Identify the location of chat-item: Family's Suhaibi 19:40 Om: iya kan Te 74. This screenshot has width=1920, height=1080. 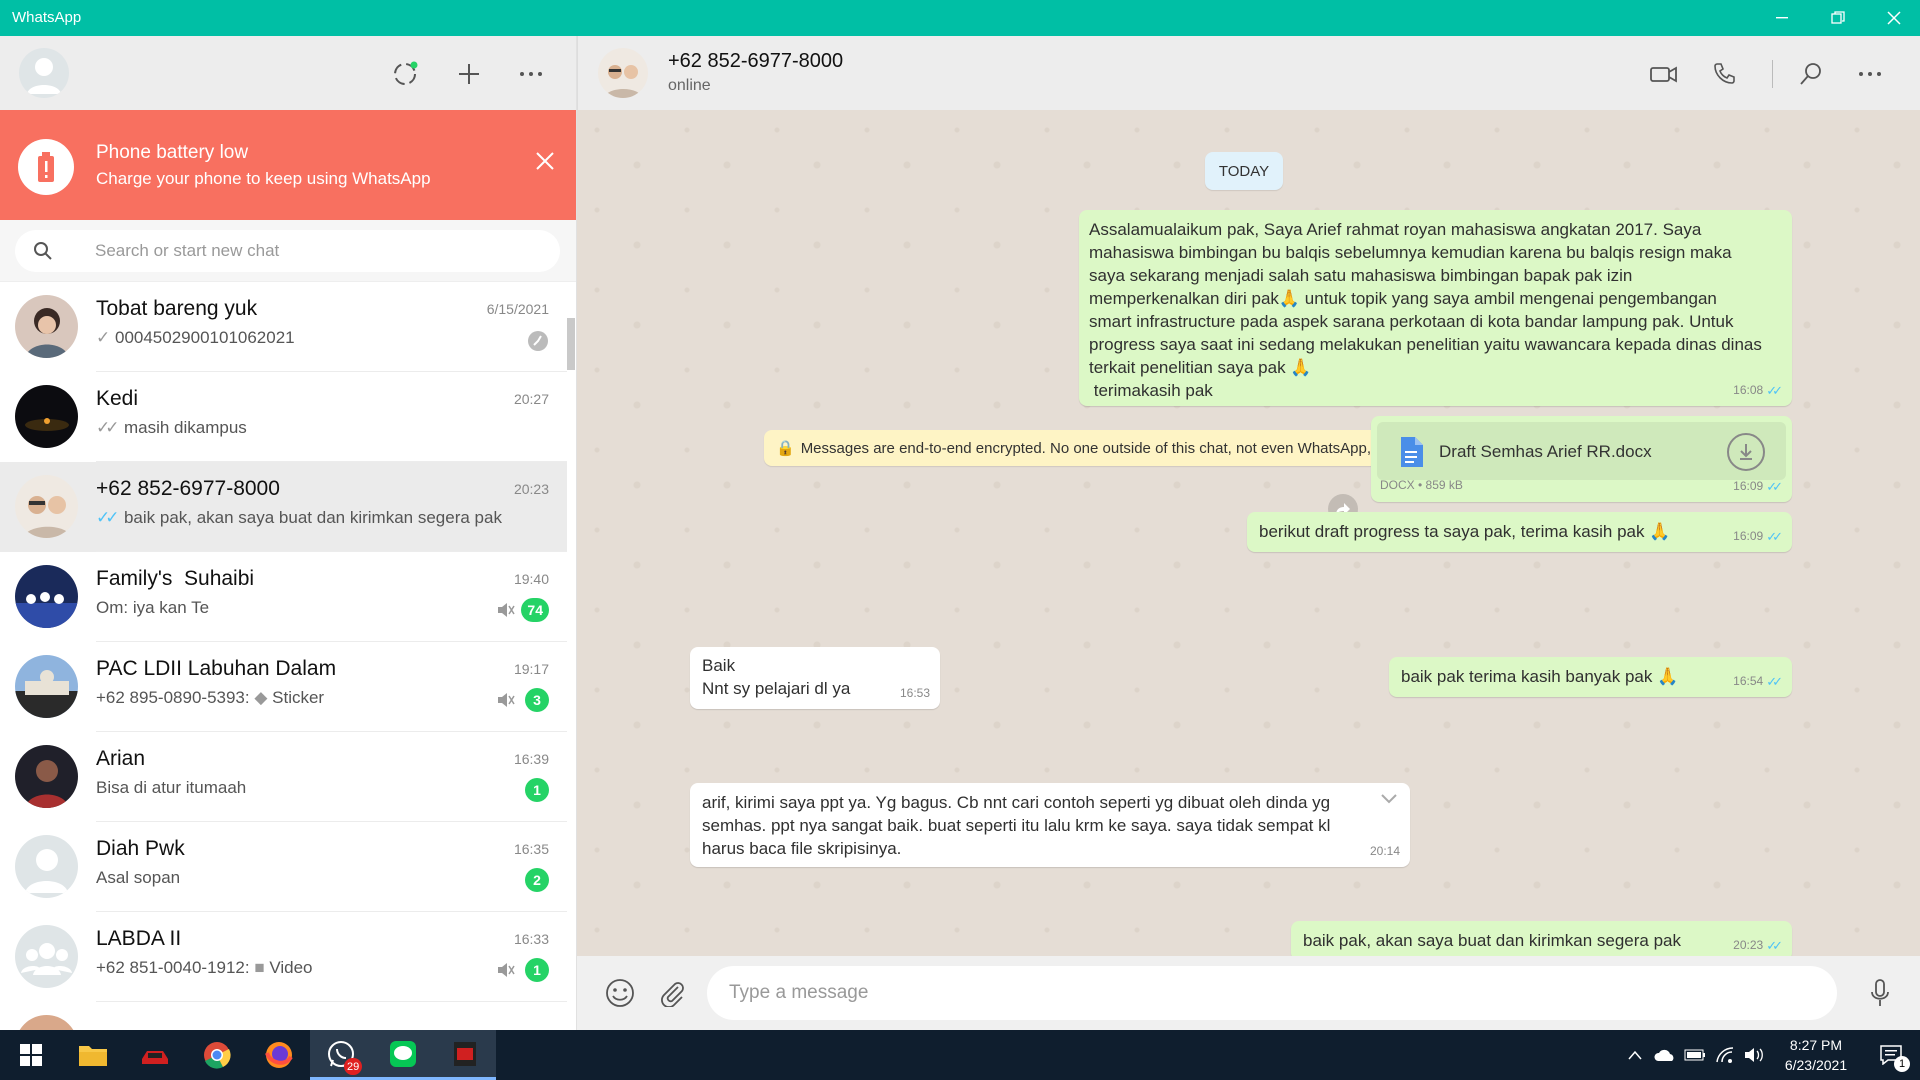
(283, 597).